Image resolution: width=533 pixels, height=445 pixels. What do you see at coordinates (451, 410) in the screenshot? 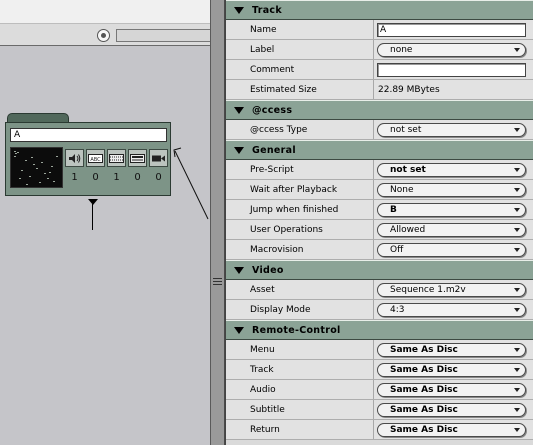
I see `subtitle-popup: Same As Disc` at bounding box center [451, 410].